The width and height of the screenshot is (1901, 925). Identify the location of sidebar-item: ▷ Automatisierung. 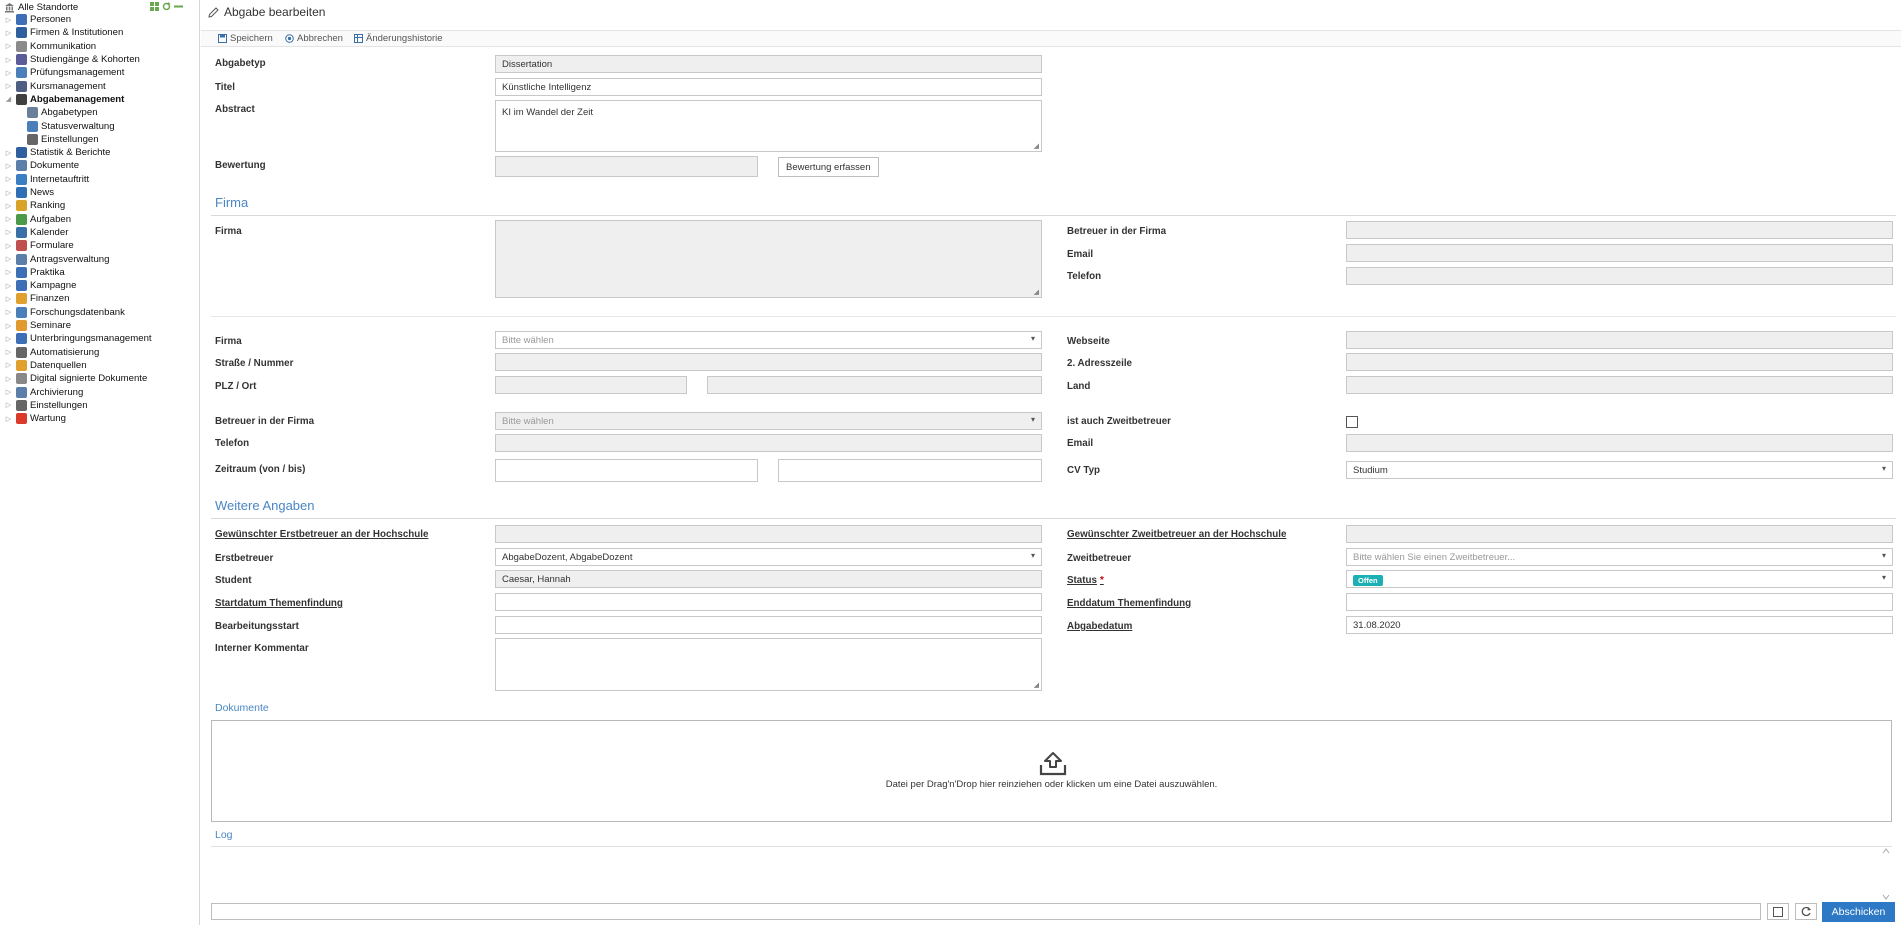
(51, 352).